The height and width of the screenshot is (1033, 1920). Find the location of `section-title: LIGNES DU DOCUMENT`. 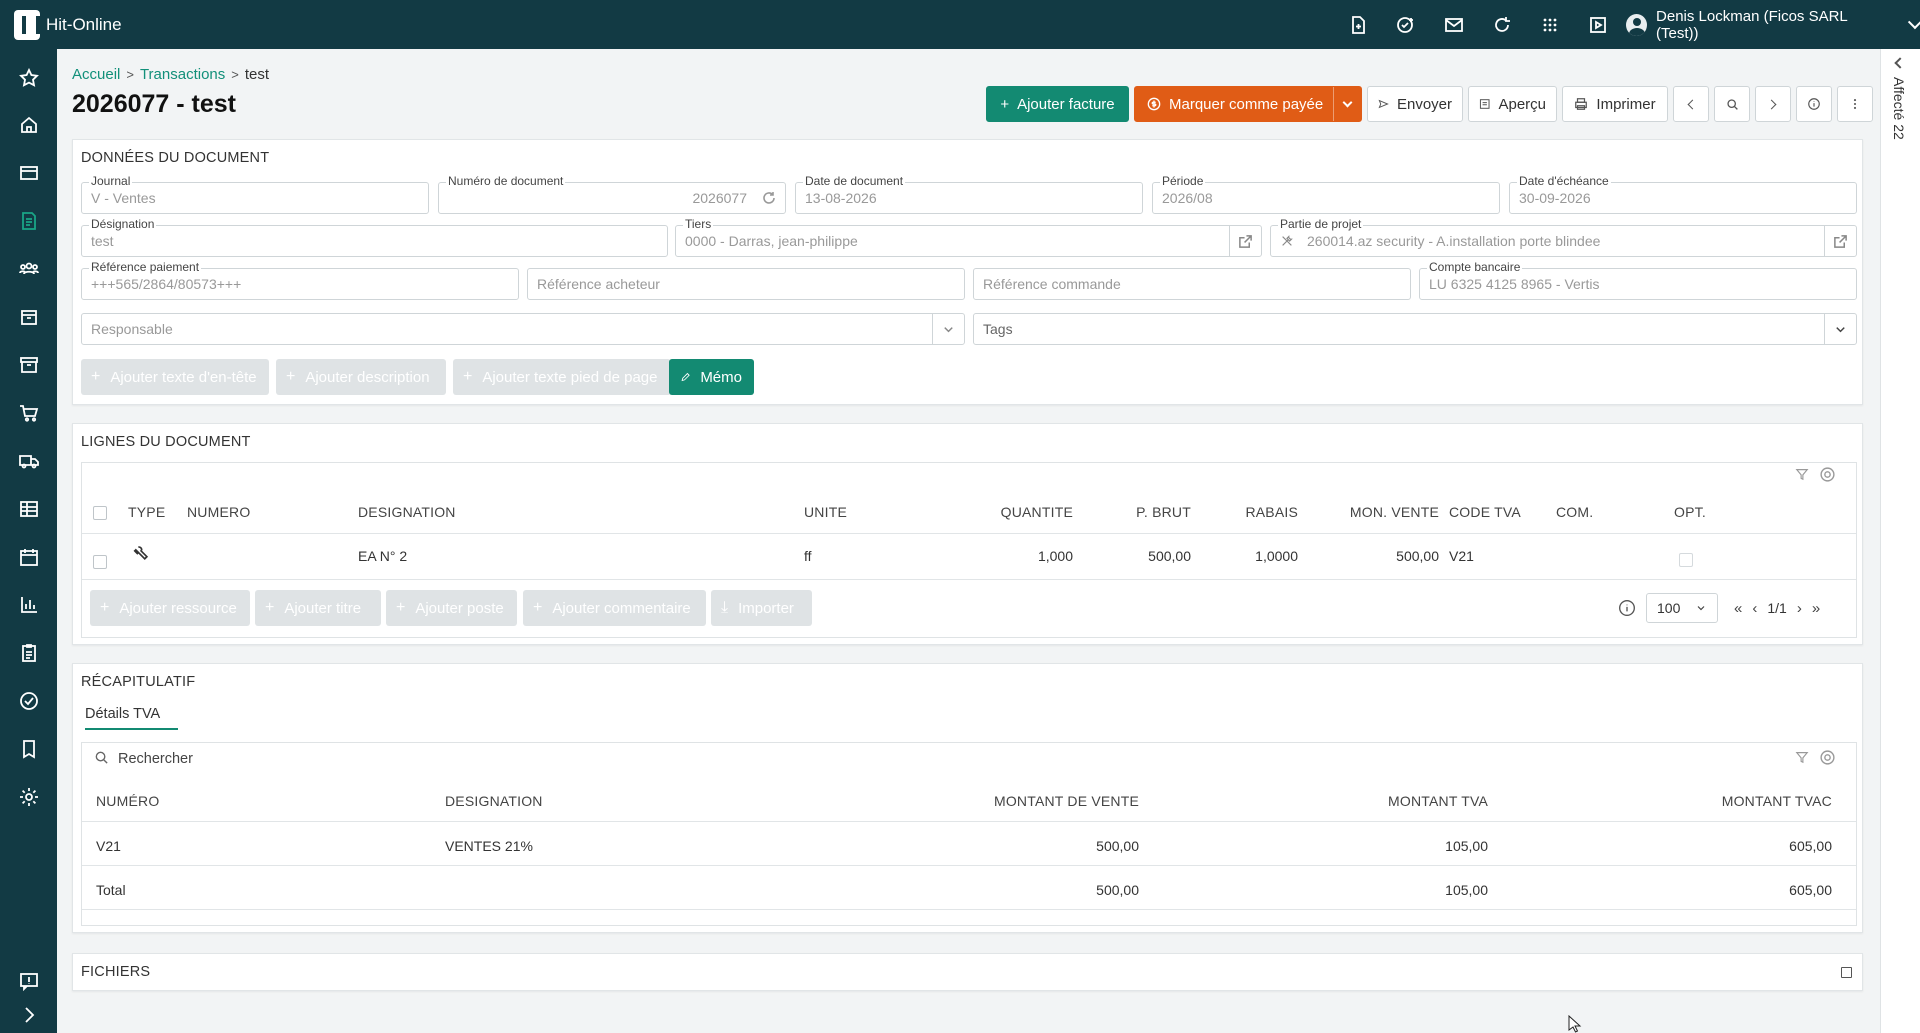

section-title: LIGNES DU DOCUMENT is located at coordinates (166, 442).